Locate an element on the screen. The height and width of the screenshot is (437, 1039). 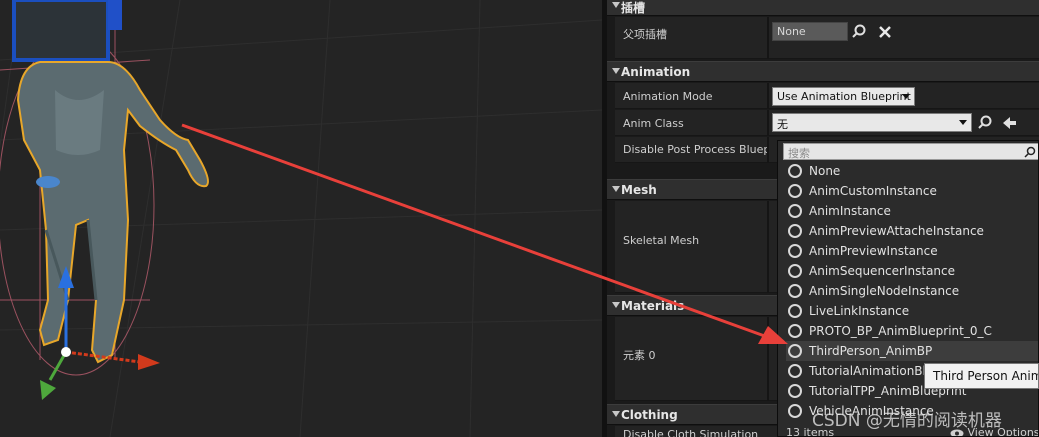
combo-value: 无 is located at coordinates (782, 124).